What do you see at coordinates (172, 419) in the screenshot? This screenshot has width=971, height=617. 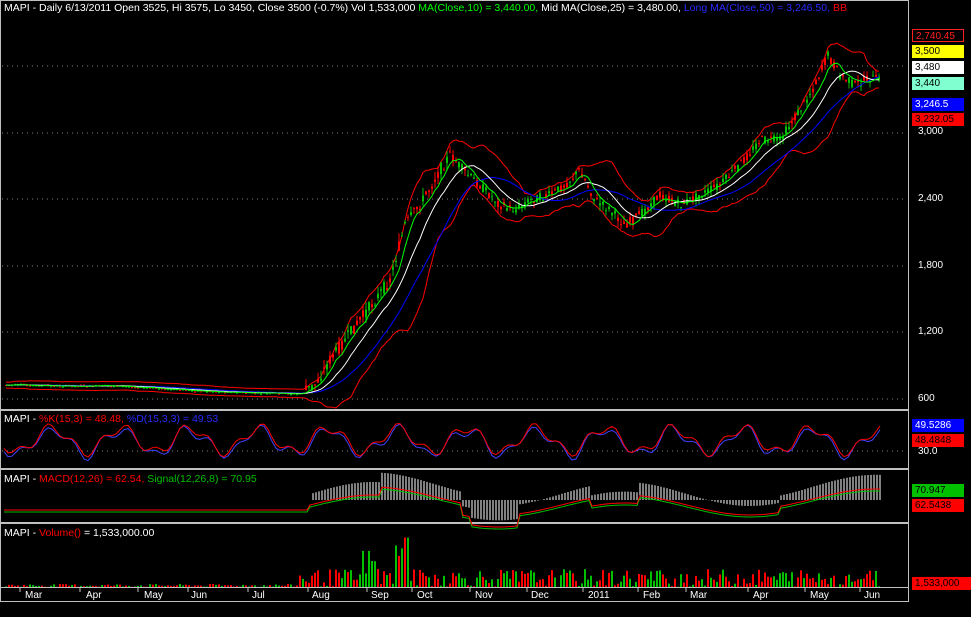 I see `stoch-d-label: %D(15,3,3) = 49.53` at bounding box center [172, 419].